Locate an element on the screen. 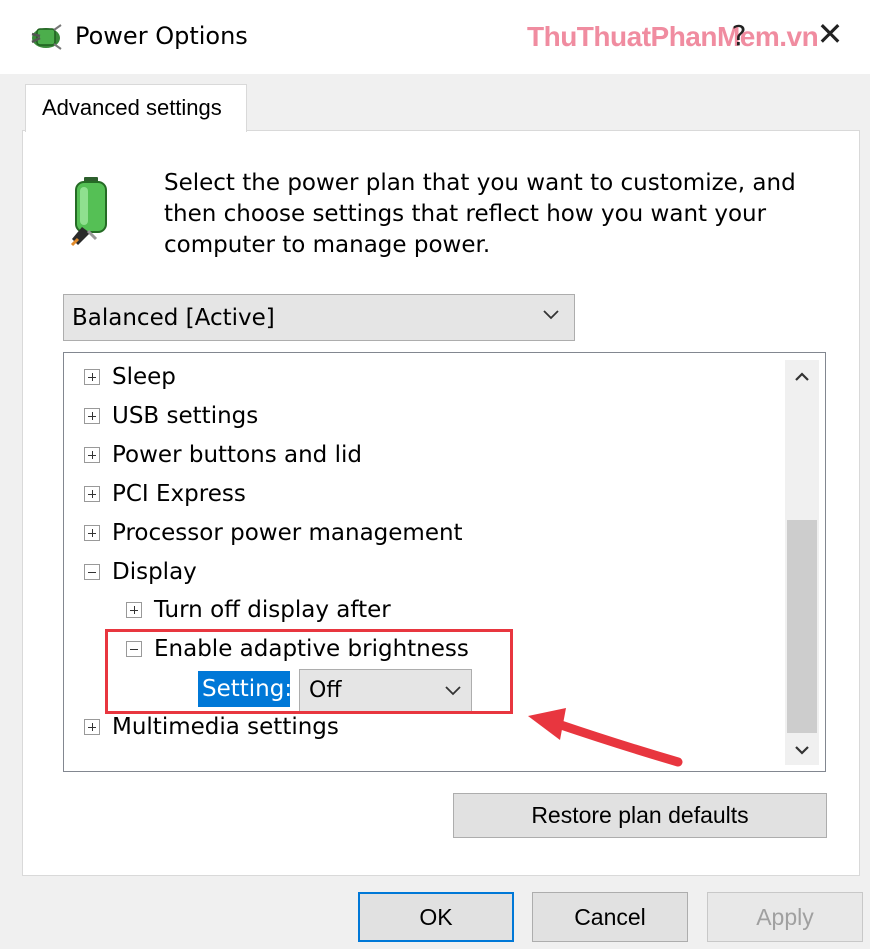  tree-item-label: Power buttons and lid is located at coordinates (237, 455).